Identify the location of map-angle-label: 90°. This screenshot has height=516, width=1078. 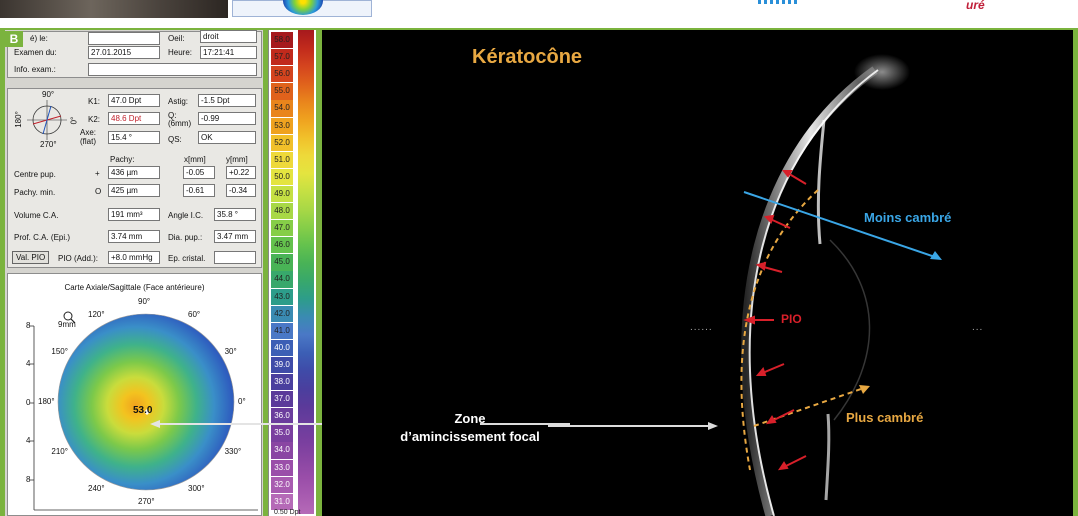
(144, 301).